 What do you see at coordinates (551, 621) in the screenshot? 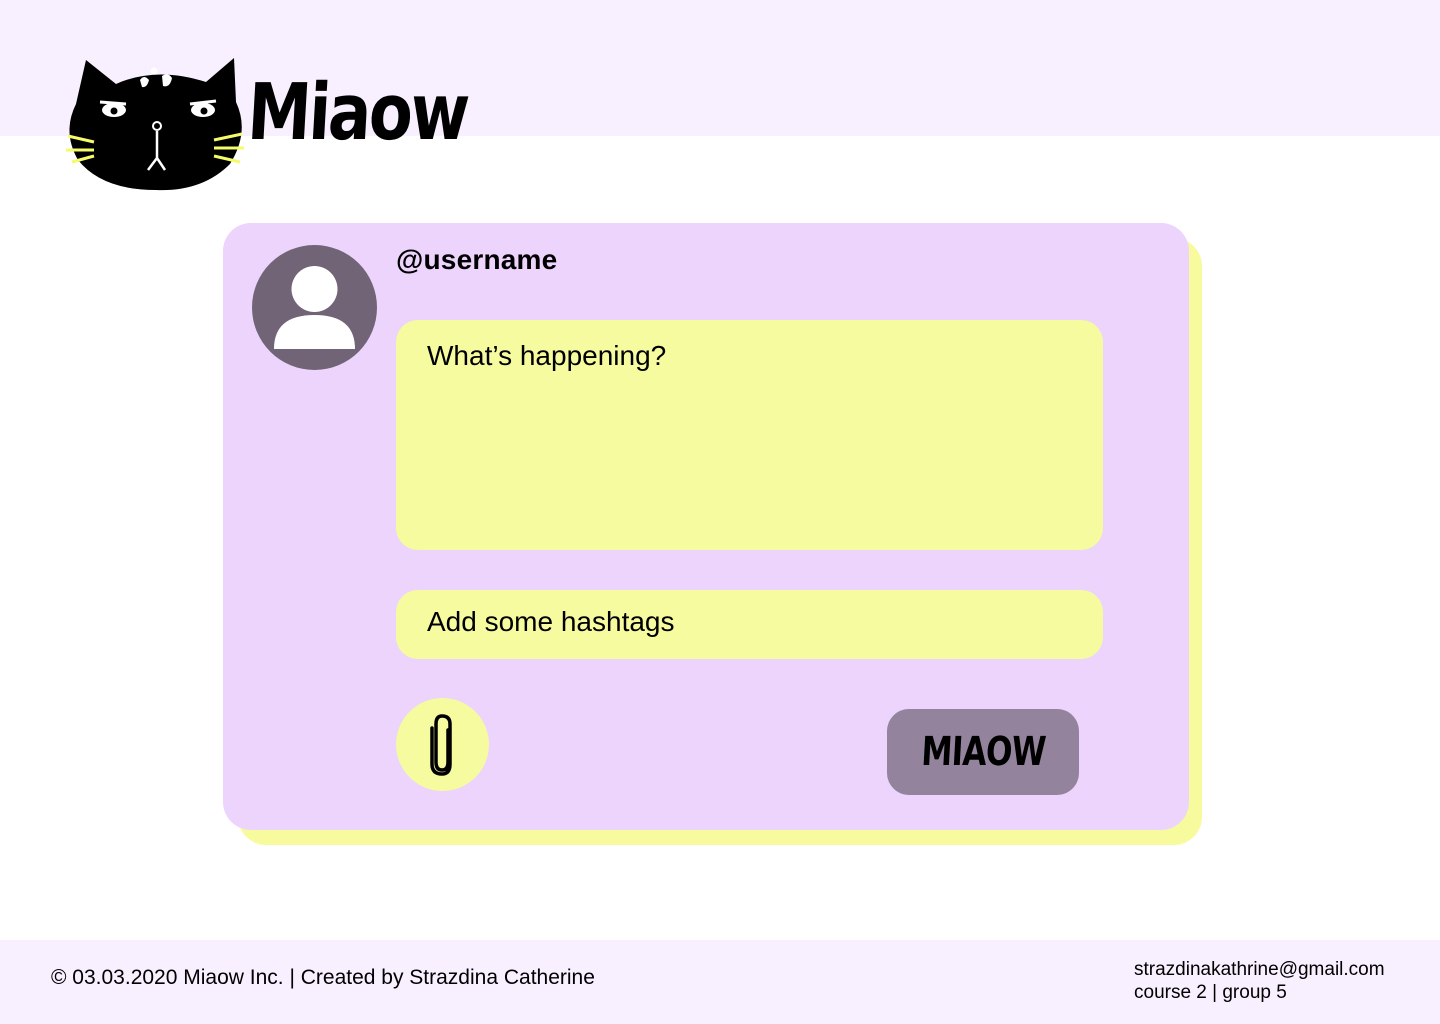
I see `hashtag-placeholder: Add some hashtags` at bounding box center [551, 621].